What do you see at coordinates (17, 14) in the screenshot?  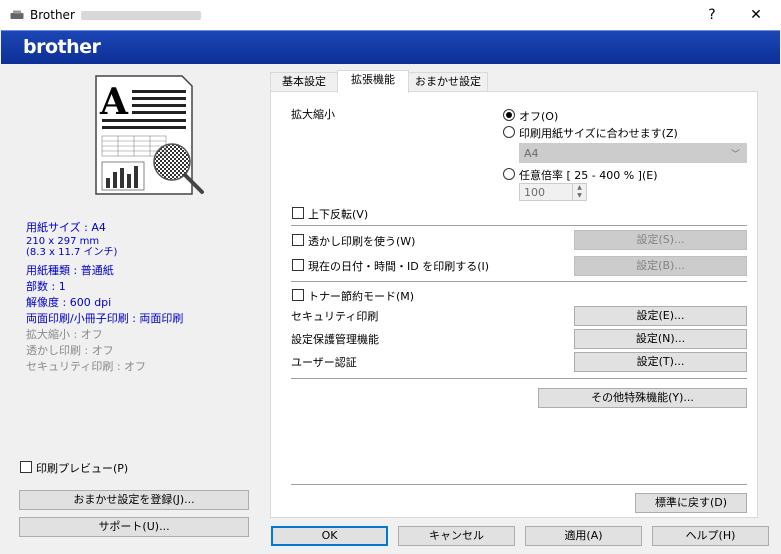 I see `printer-icon` at bounding box center [17, 14].